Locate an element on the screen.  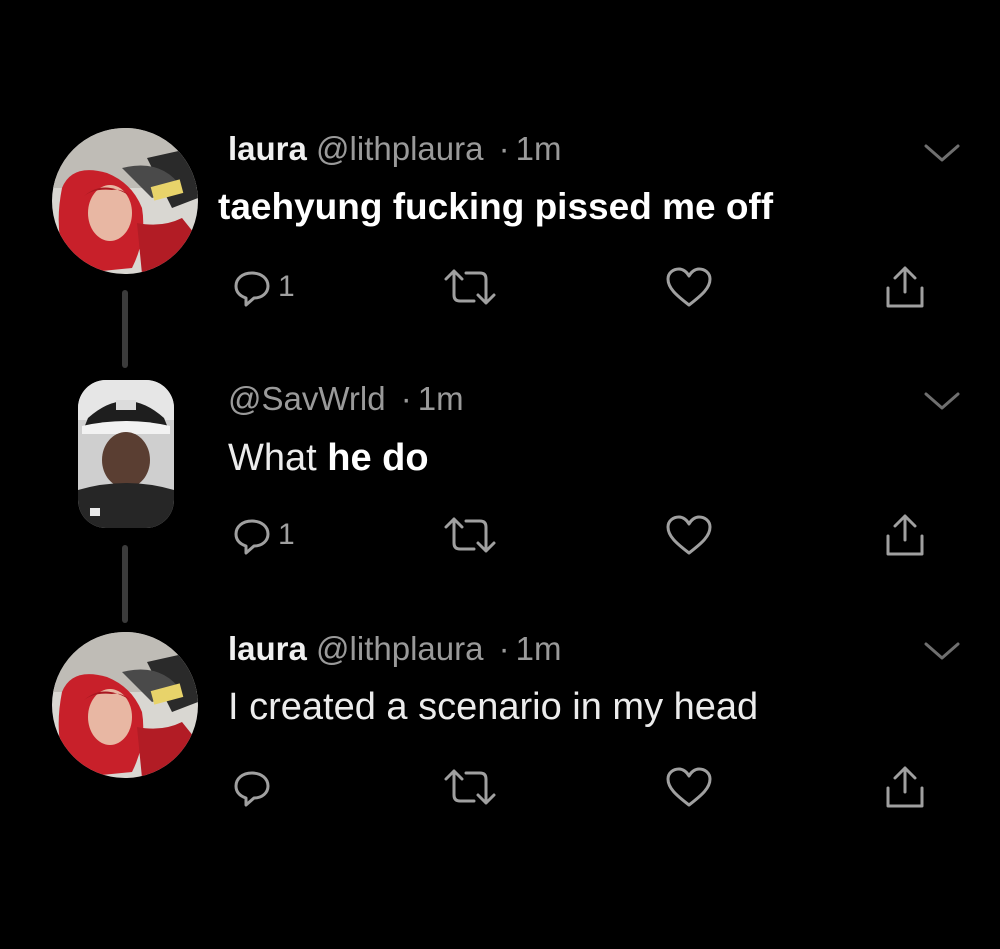
share-icon is located at coordinates (905, 787).